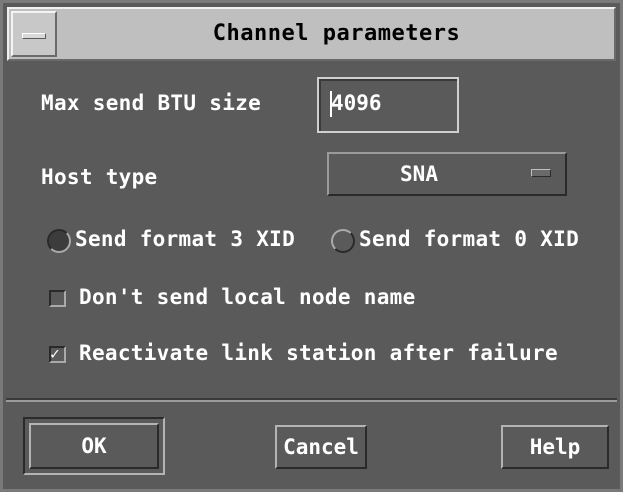 The height and width of the screenshot is (492, 623). I want to click on dialog-title: Channel parameters, so click(336, 33).